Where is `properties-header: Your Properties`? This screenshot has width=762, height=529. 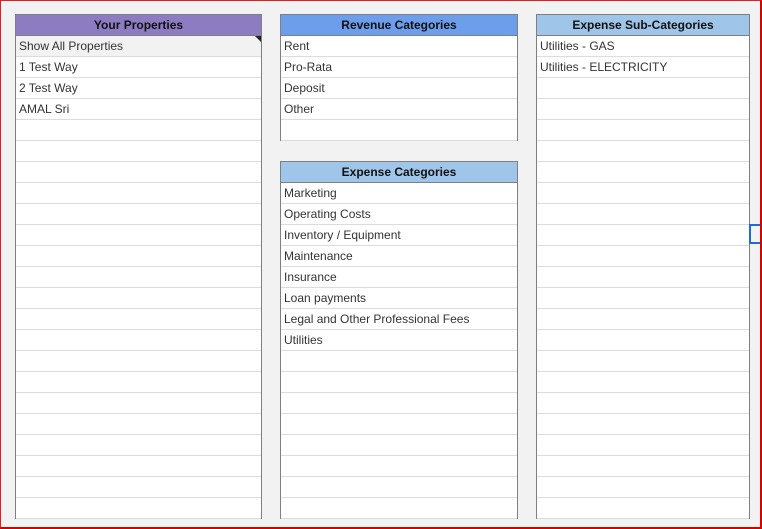
properties-header: Your Properties is located at coordinates (138, 25).